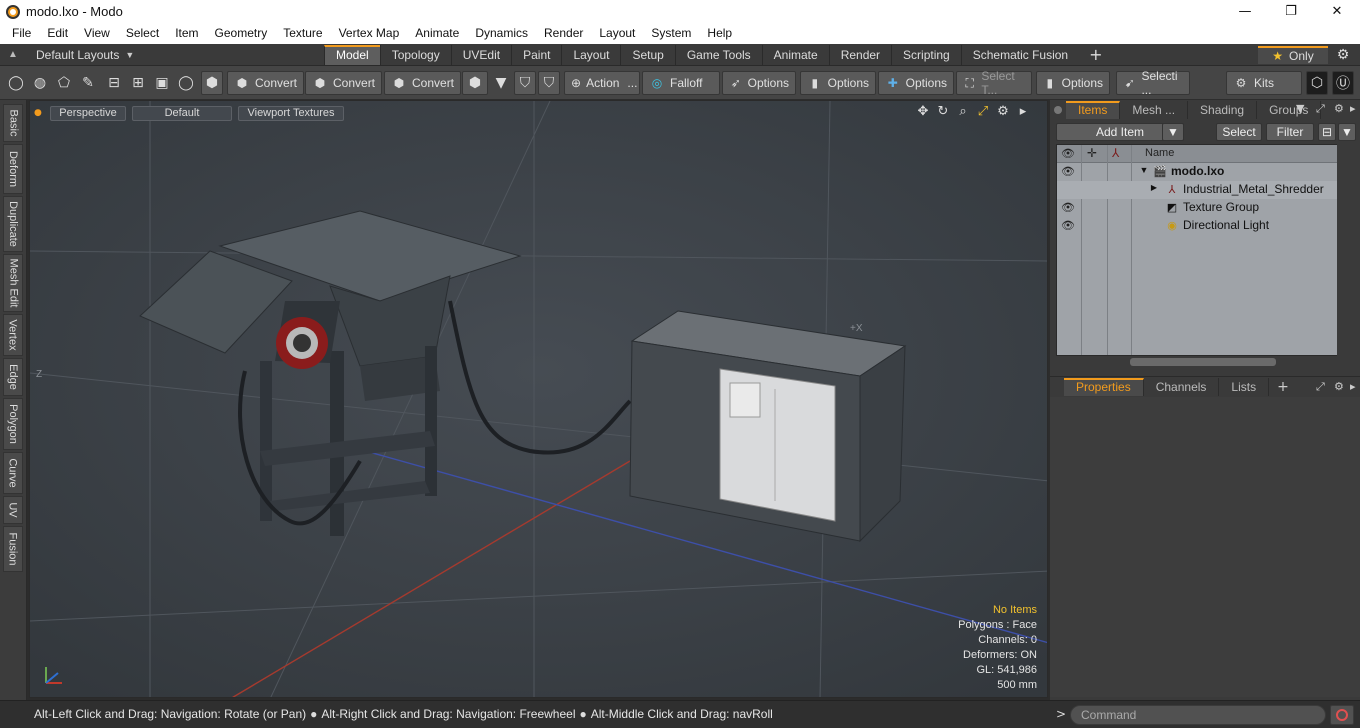 This screenshot has width=1360, height=728. What do you see at coordinates (114, 83) in the screenshot?
I see `material-mode-icon: ⊟` at bounding box center [114, 83].